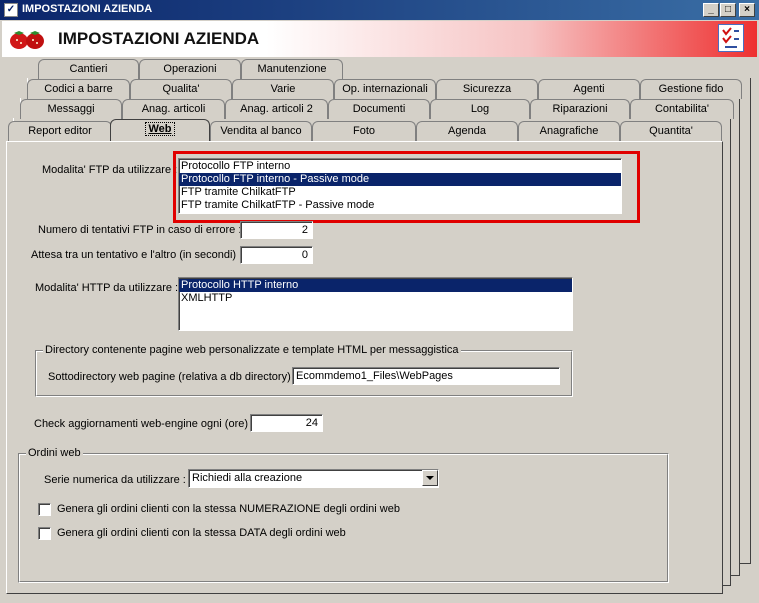 This screenshot has height=603, width=759. Describe the element at coordinates (467, 131) in the screenshot. I see `tab-agenda: Agenda` at that location.